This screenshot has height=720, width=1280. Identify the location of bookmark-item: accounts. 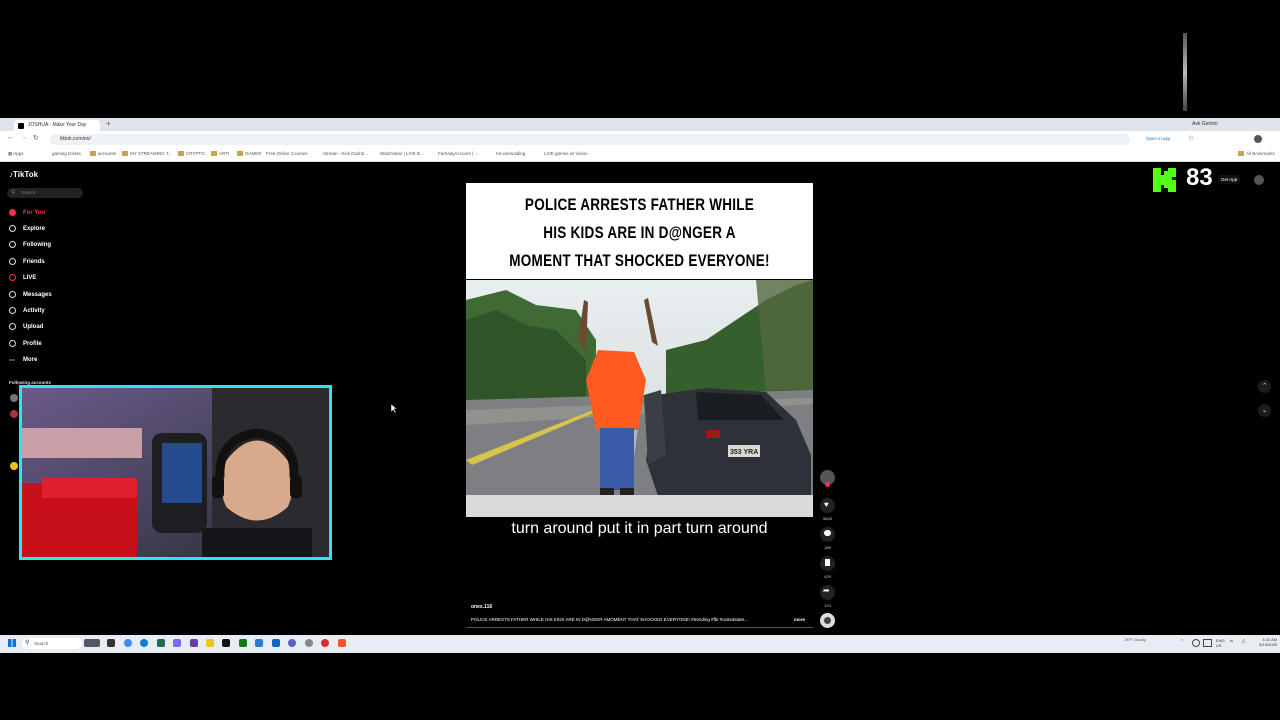
(103, 154).